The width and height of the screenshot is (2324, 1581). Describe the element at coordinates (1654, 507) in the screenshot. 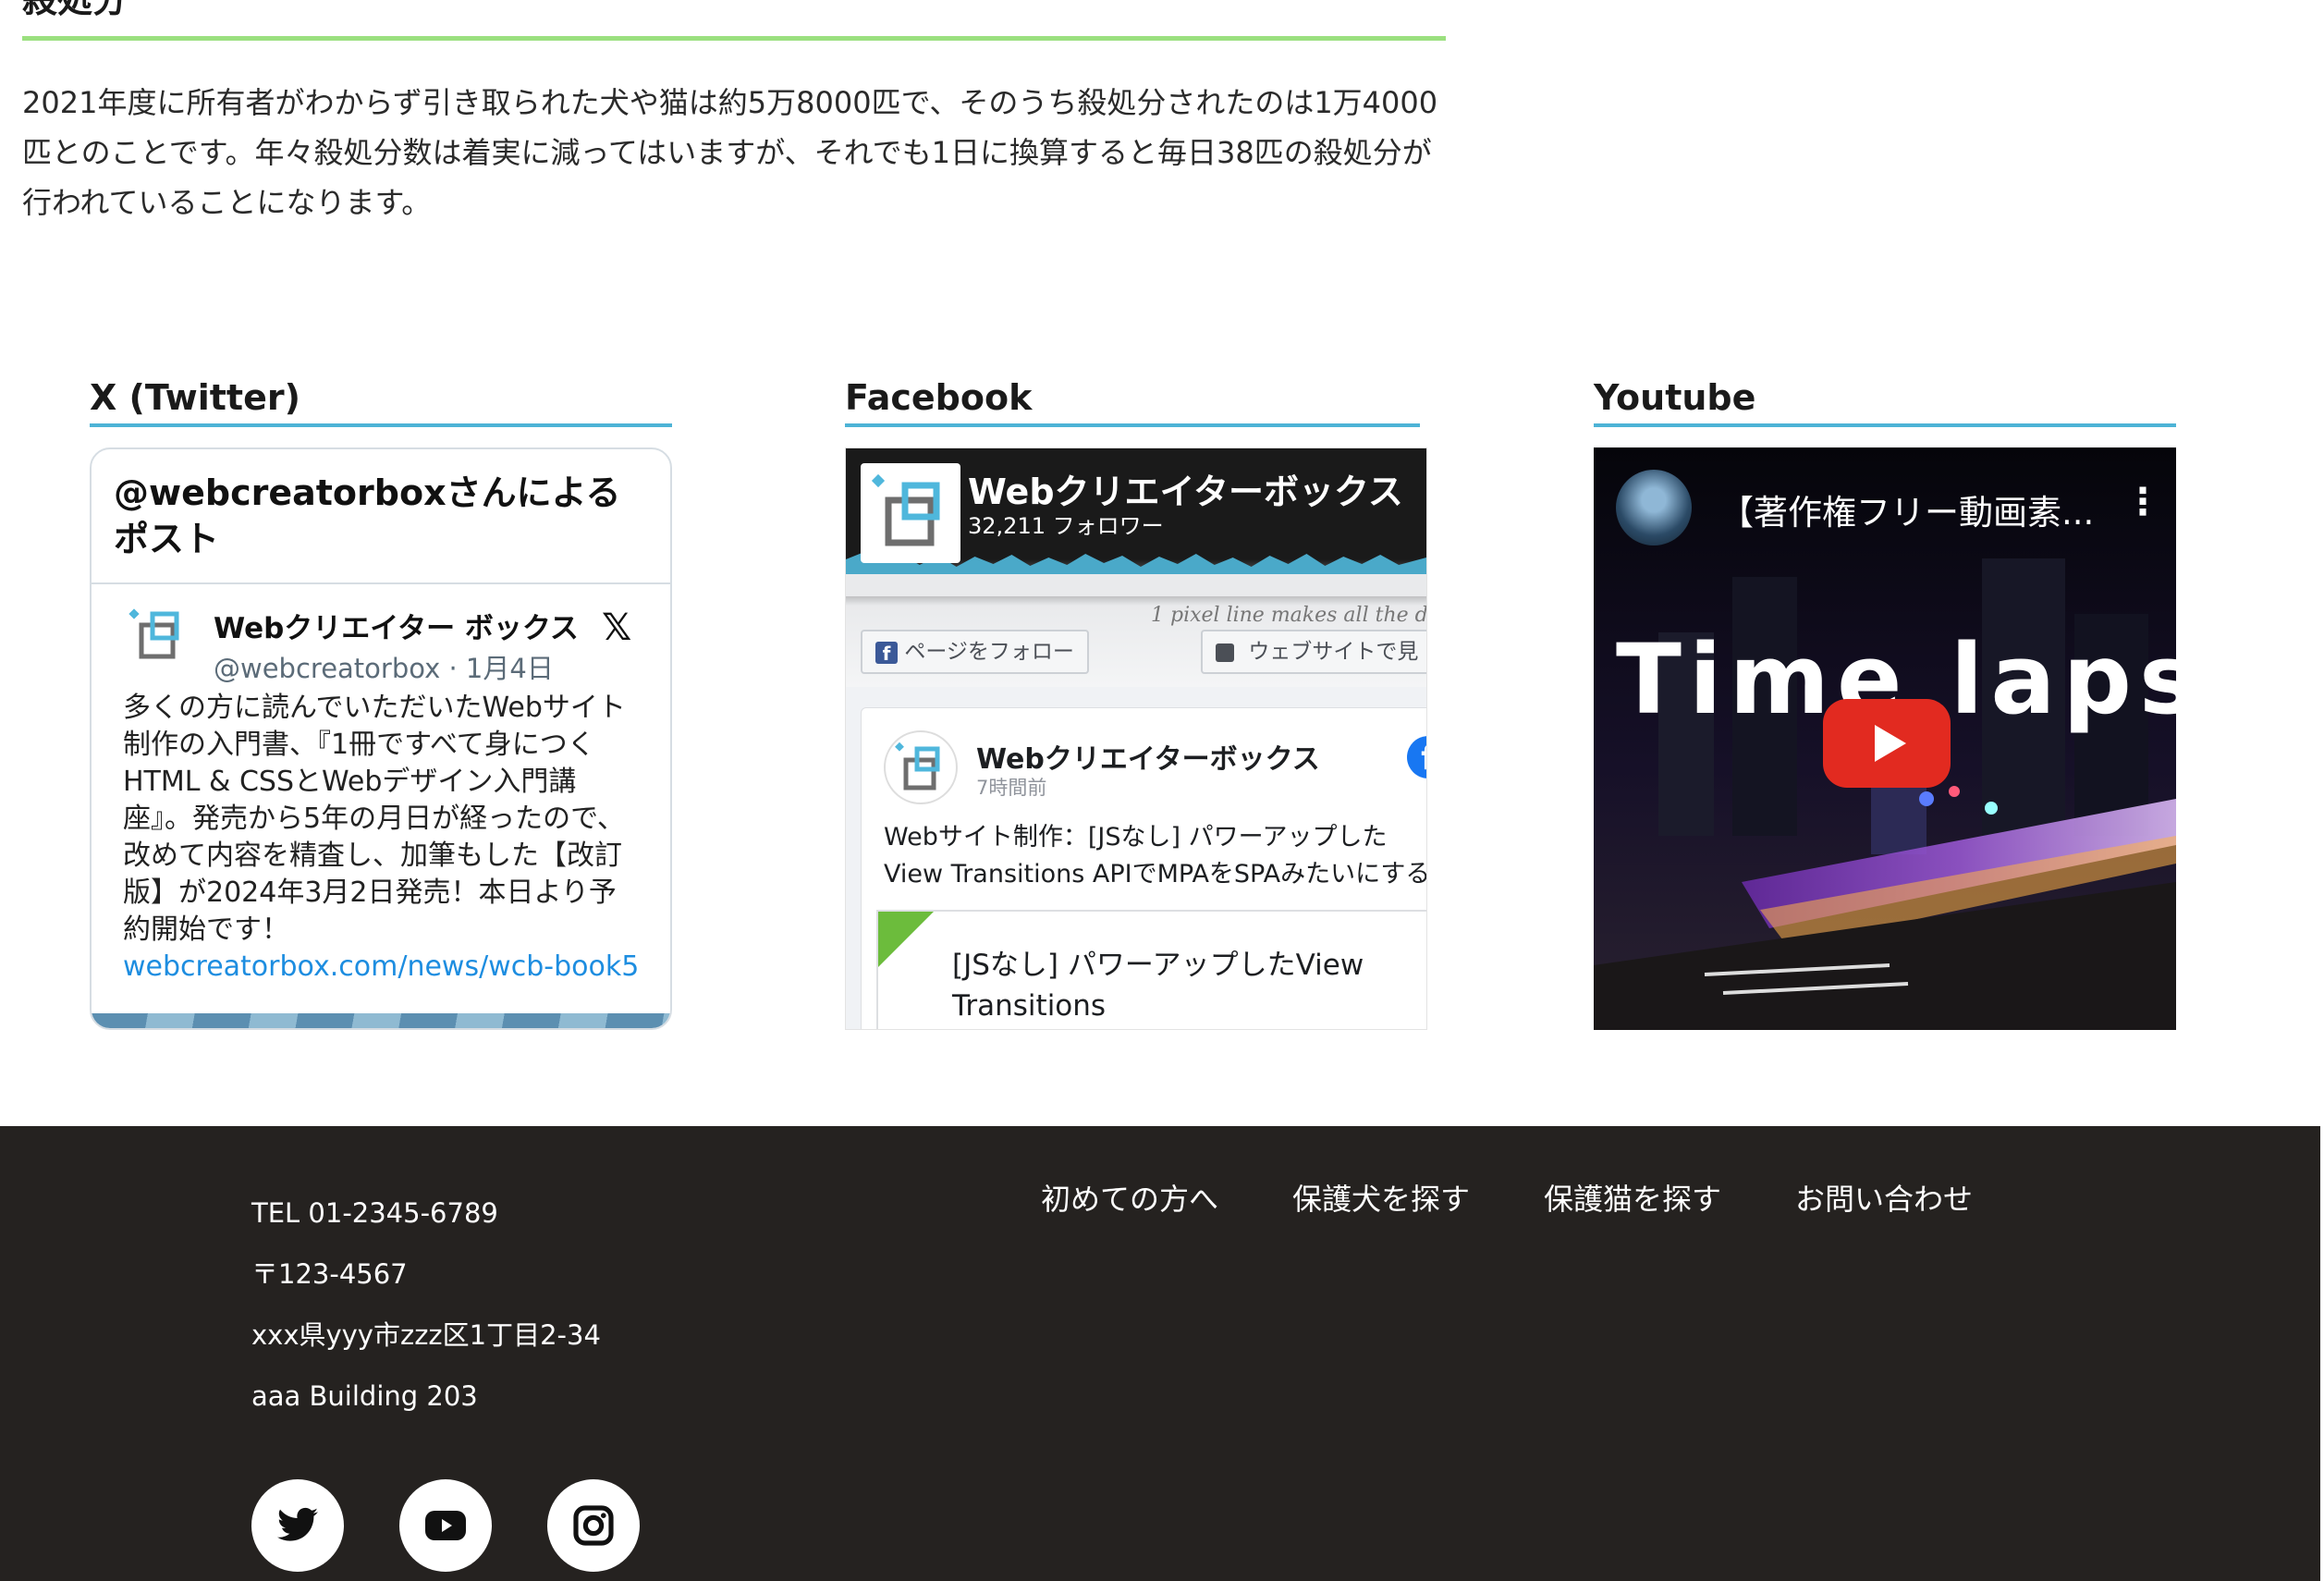

I see `channel-avatar` at that location.